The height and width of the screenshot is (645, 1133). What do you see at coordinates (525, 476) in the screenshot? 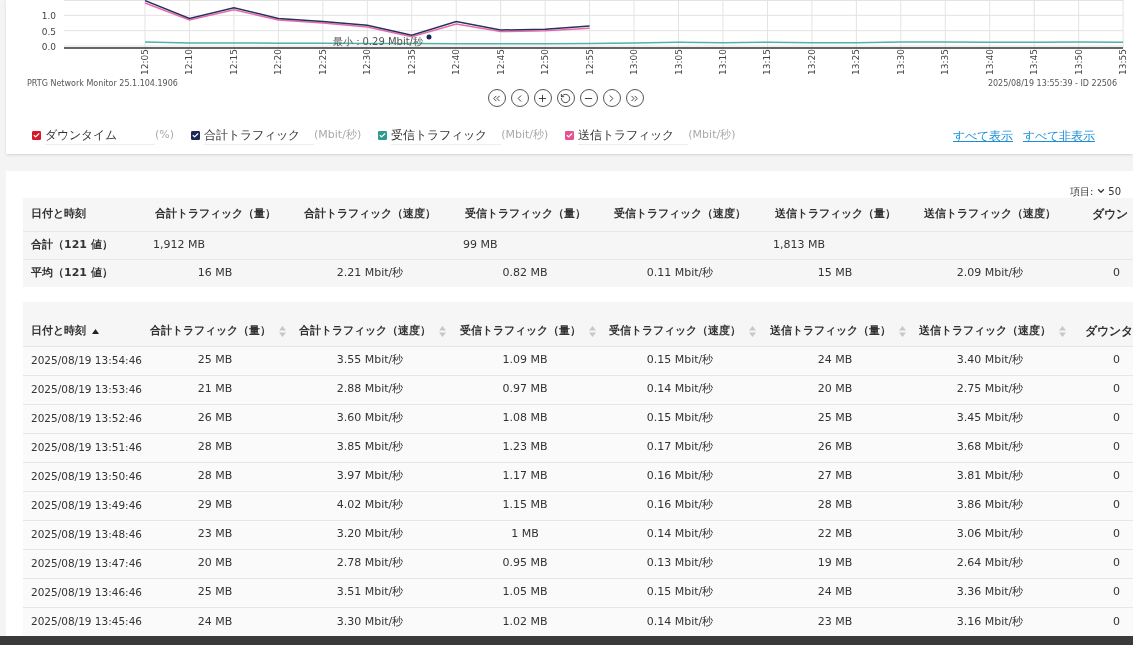
I see `table-cell: 1.17 MB` at bounding box center [525, 476].